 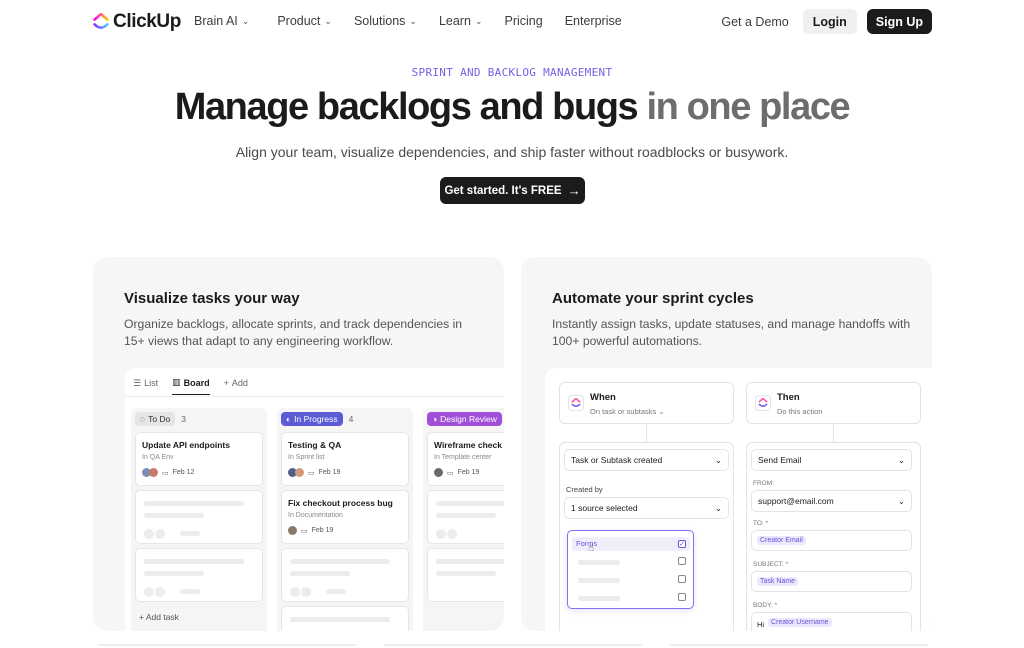 What do you see at coordinates (151, 383) in the screenshot?
I see `tab-label: List` at bounding box center [151, 383].